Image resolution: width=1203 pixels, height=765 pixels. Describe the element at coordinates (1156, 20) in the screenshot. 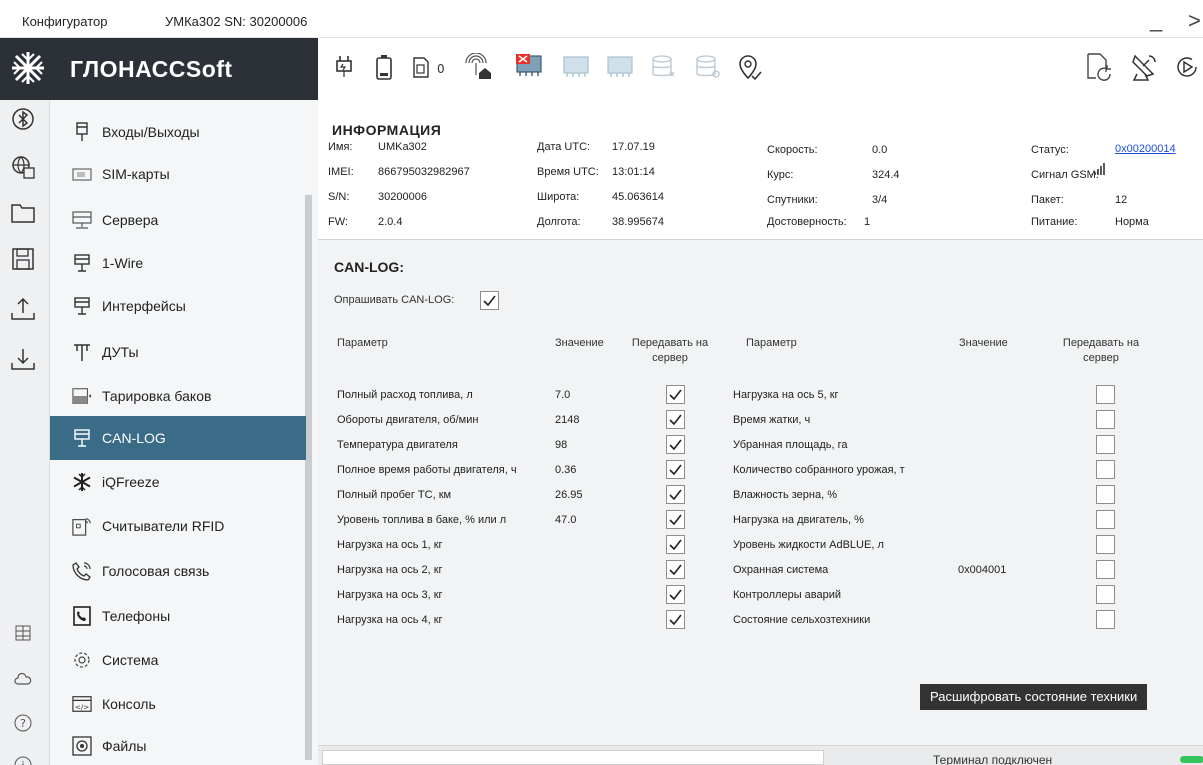

I see `minimize-button: _` at that location.